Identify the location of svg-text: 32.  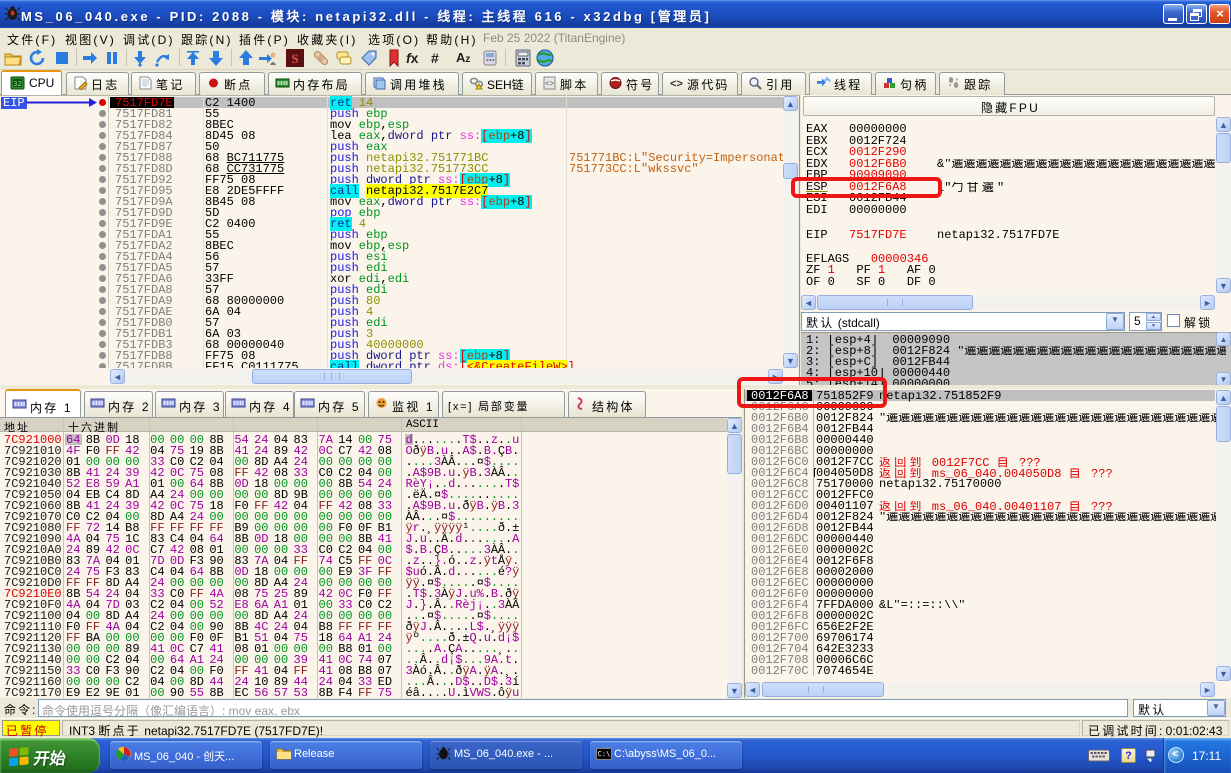
(17, 84).